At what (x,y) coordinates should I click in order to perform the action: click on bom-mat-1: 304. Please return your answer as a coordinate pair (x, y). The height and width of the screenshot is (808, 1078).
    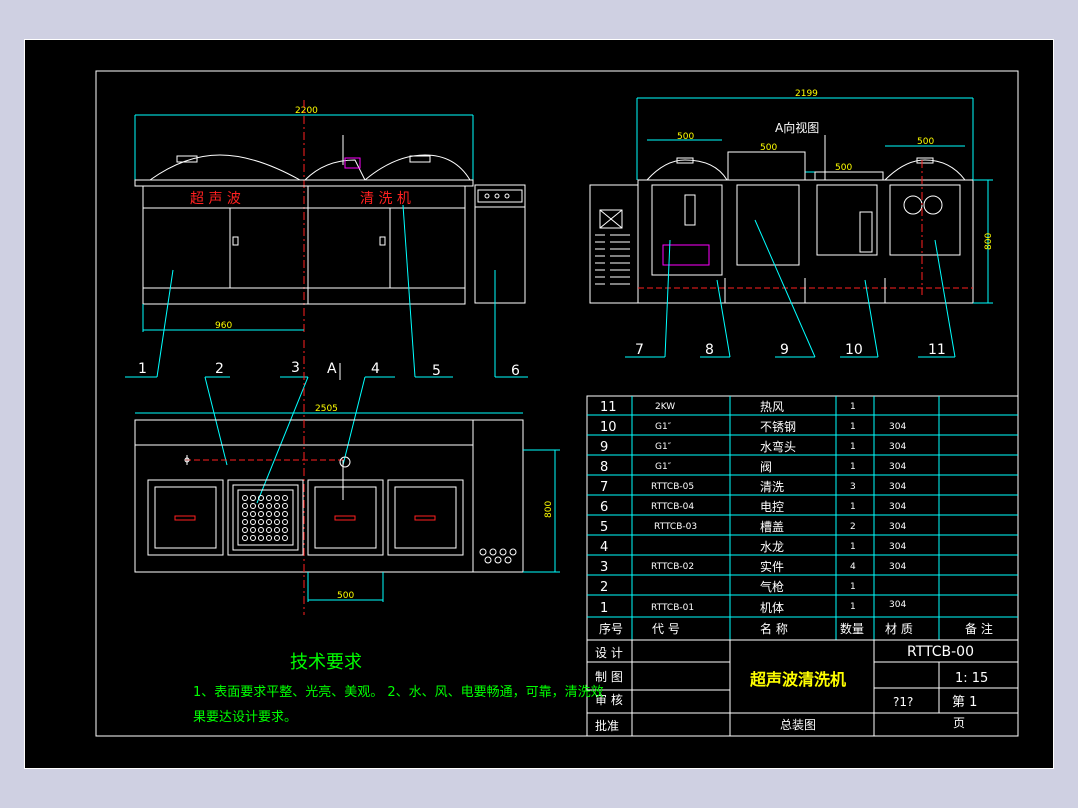
    Looking at the image, I should click on (897, 605).